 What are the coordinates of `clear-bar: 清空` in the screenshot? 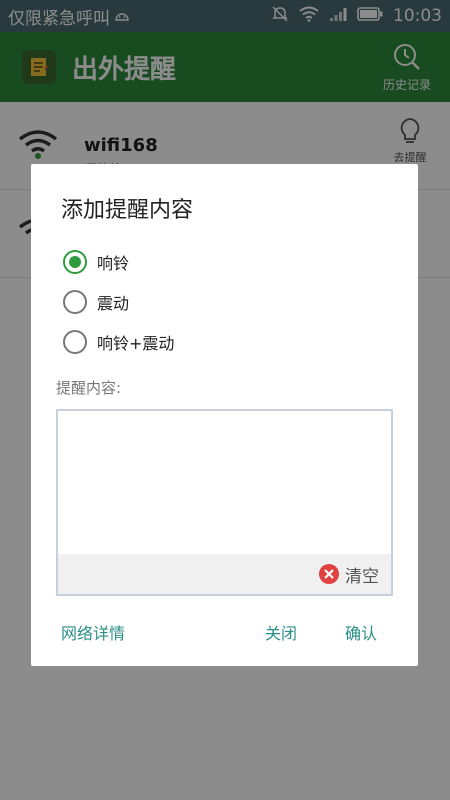 It's located at (224, 574).